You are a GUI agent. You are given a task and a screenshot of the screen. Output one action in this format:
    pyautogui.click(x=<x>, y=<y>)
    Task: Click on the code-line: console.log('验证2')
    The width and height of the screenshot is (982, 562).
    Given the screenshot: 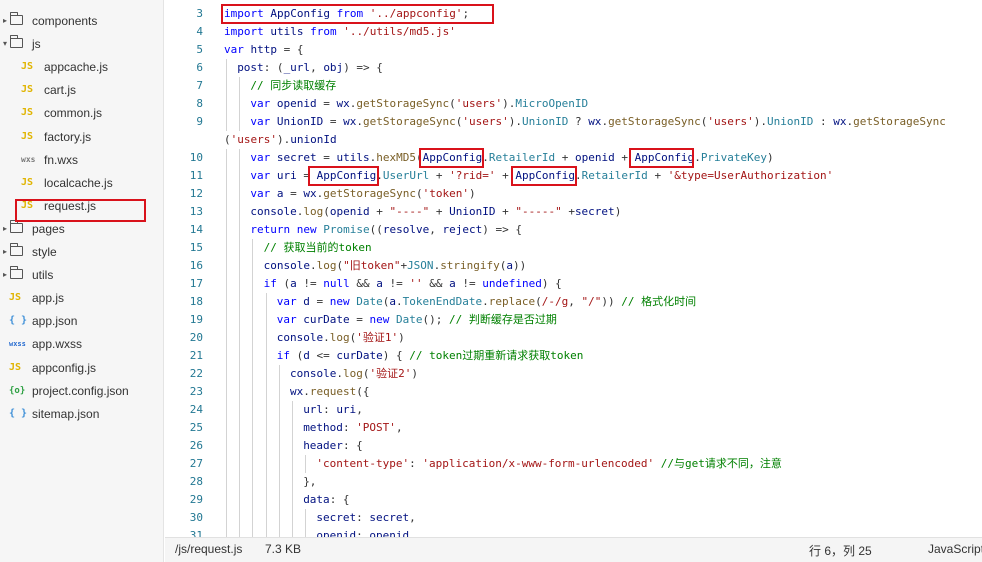 What is the action you would take?
    pyautogui.click(x=354, y=374)
    